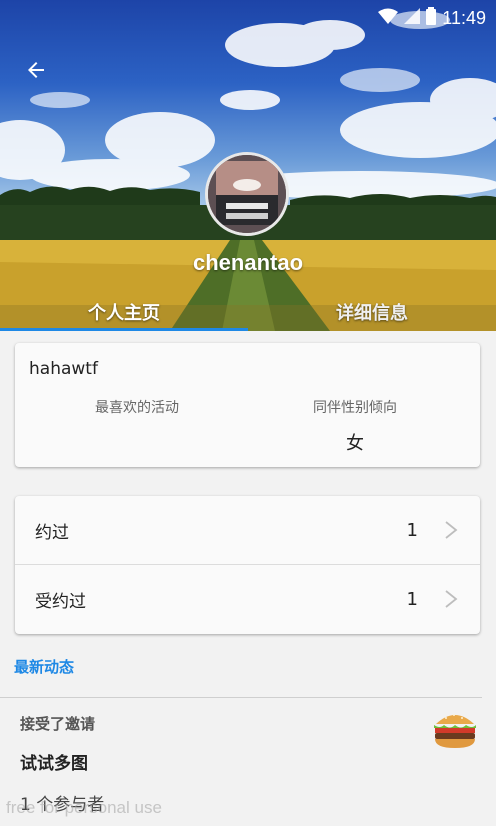 Image resolution: width=496 pixels, height=826 pixels. What do you see at coordinates (455, 731) in the screenshot?
I see `burger-icon` at bounding box center [455, 731].